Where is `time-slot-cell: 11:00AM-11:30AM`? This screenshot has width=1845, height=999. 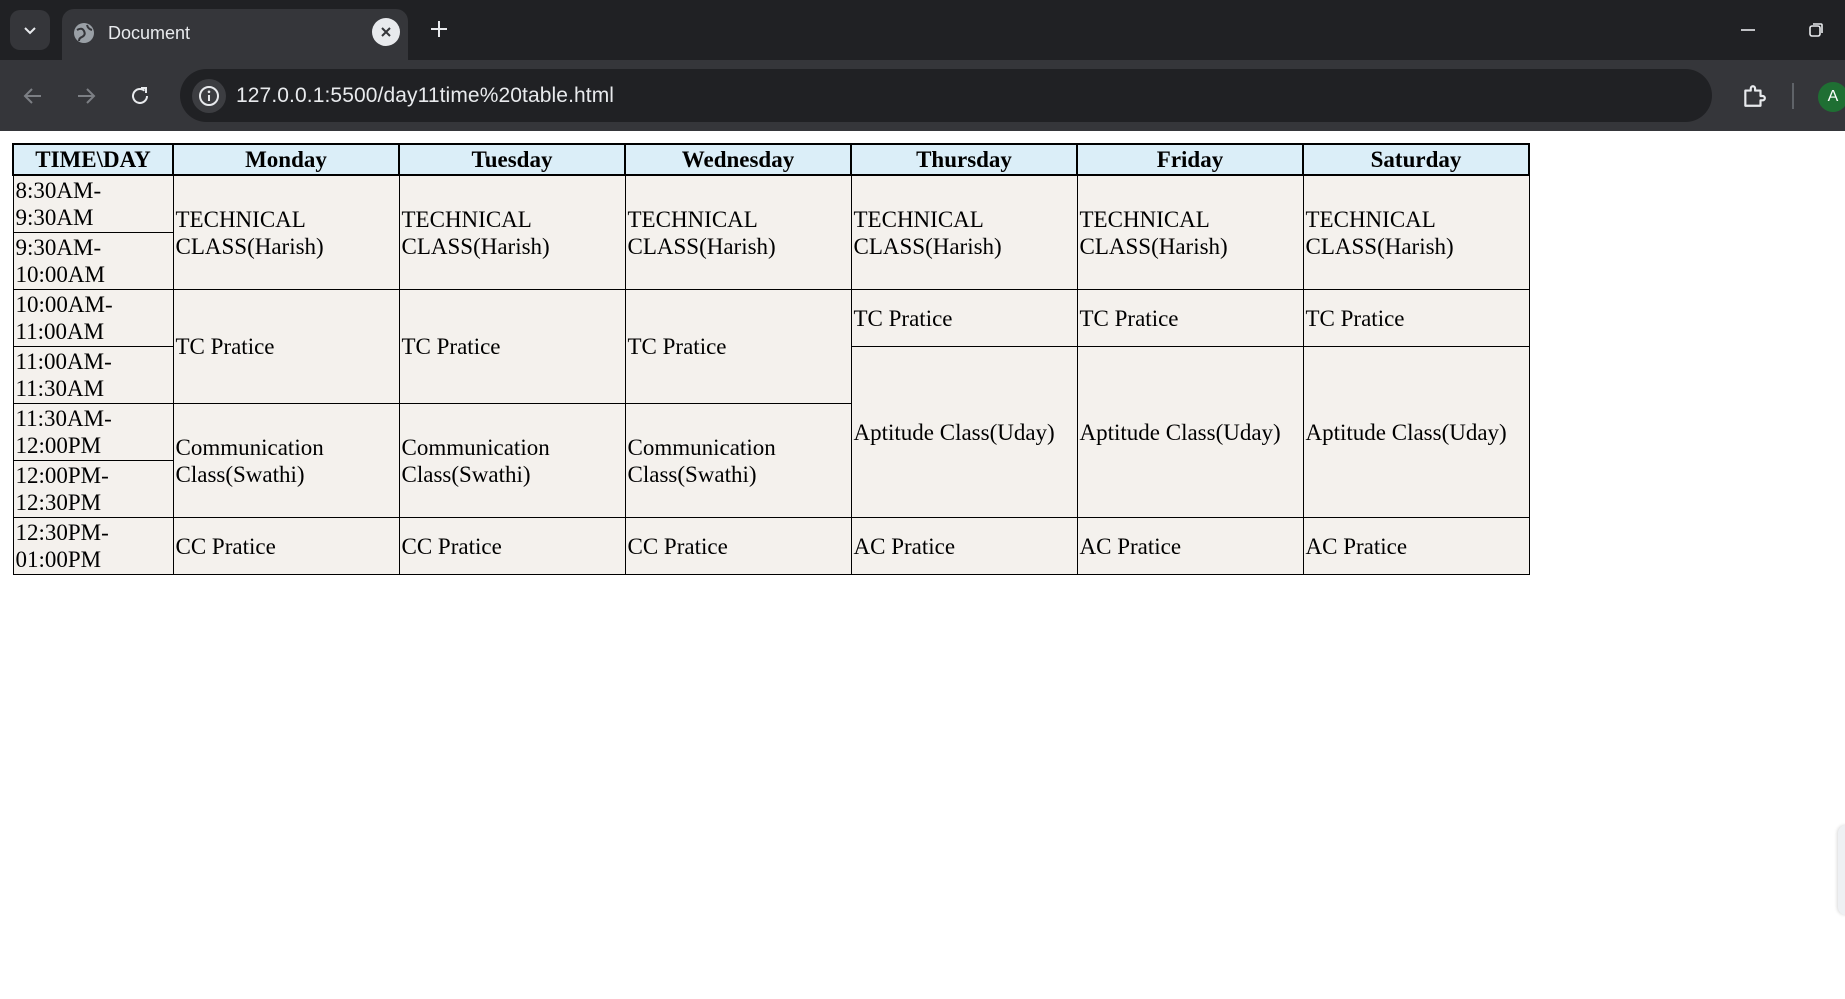 time-slot-cell: 11:00AM-11:30AM is located at coordinates (93, 375).